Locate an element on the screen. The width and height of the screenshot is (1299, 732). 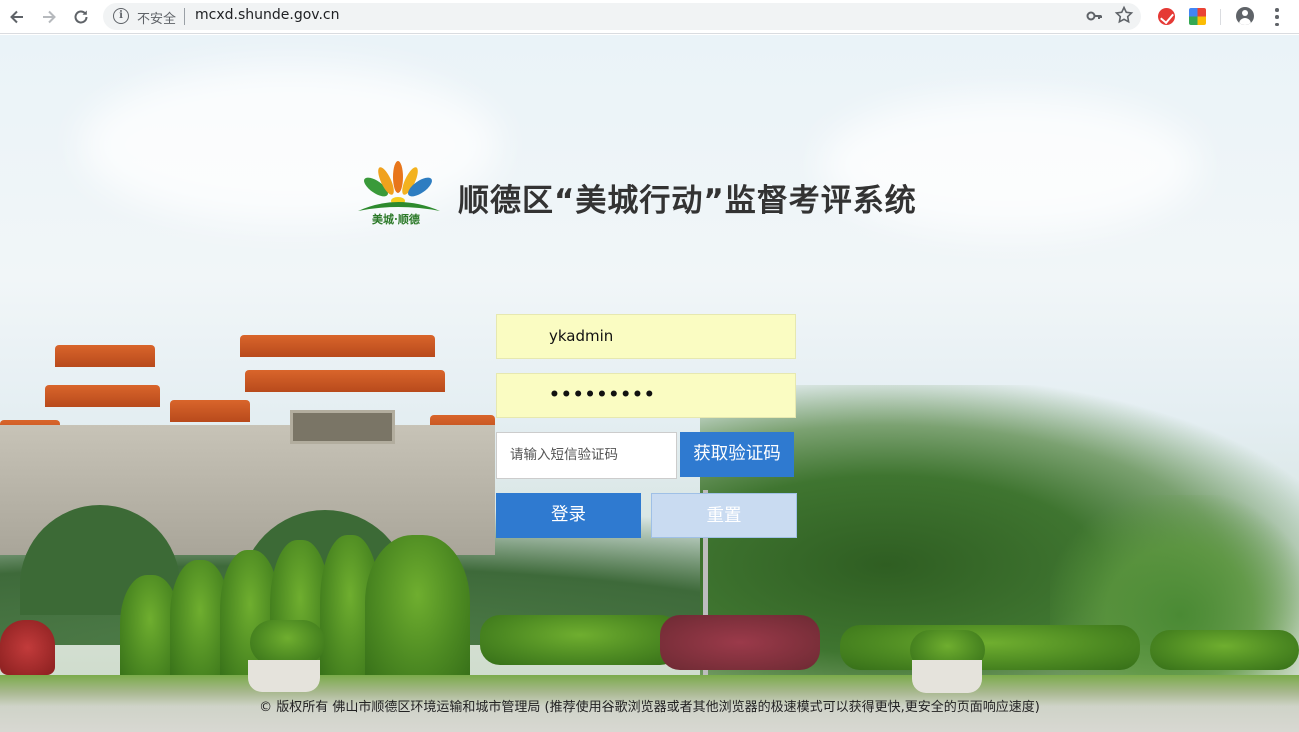
logo-caption: 美城·顺德 is located at coordinates (396, 219).